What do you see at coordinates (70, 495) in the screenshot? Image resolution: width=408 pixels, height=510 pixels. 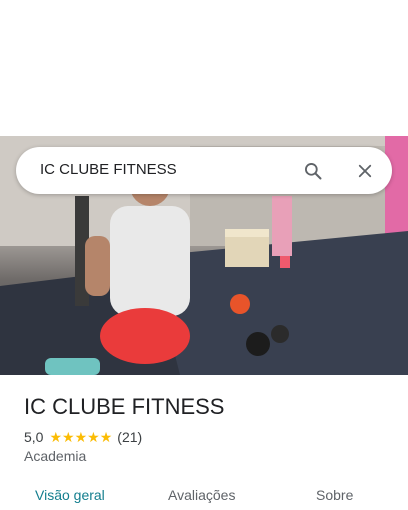 I see `tab-overview: Visão geral` at bounding box center [70, 495].